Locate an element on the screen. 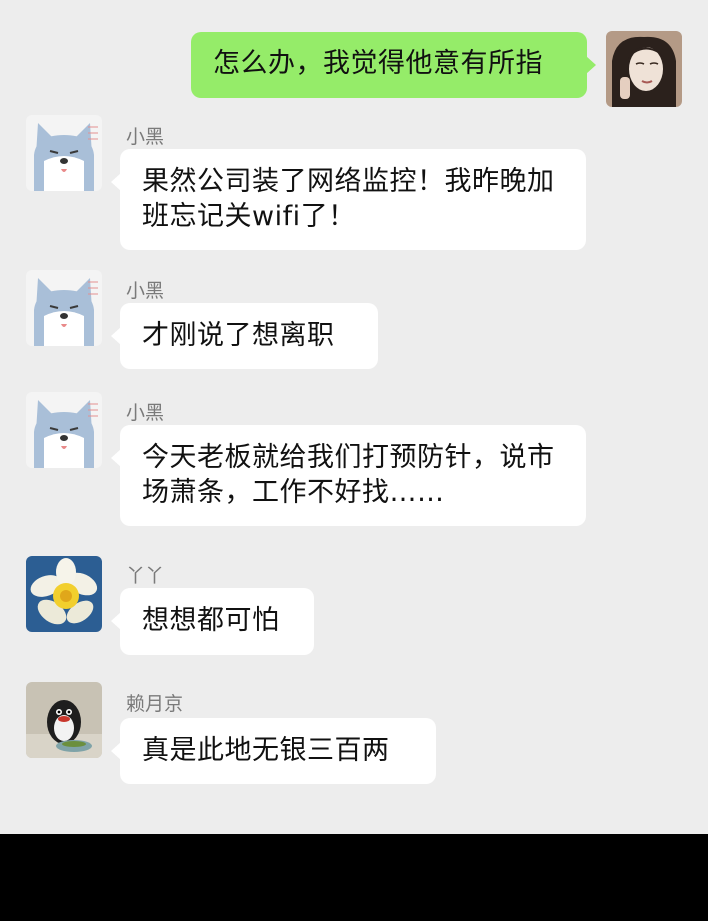 The image size is (708, 921). message-text: 想想都可怕 is located at coordinates (211, 620).